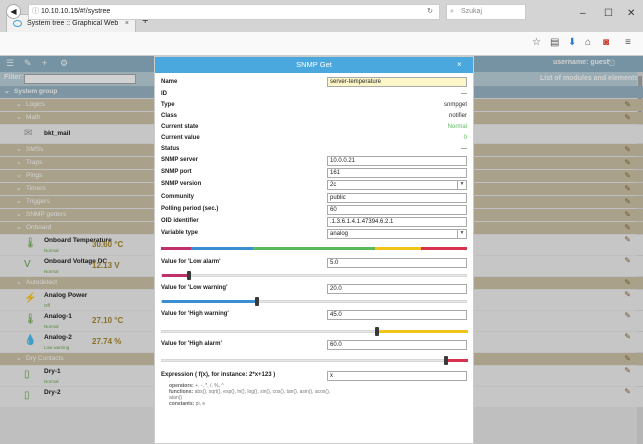 The image size is (643, 444). I want to click on expression-input: x, so click(397, 376).